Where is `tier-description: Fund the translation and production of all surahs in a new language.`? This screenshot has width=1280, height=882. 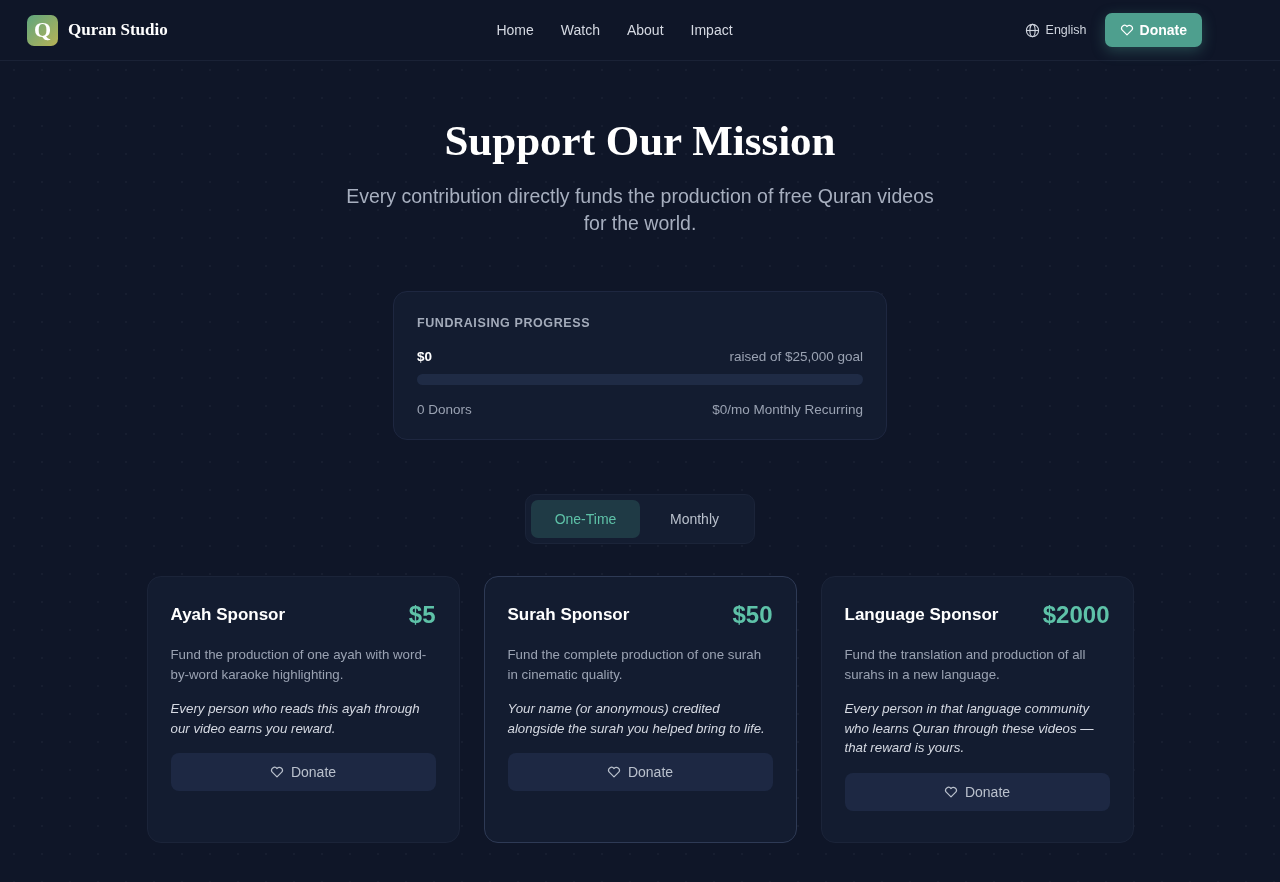
tier-description: Fund the translation and production of all surahs in a new language. is located at coordinates (965, 665).